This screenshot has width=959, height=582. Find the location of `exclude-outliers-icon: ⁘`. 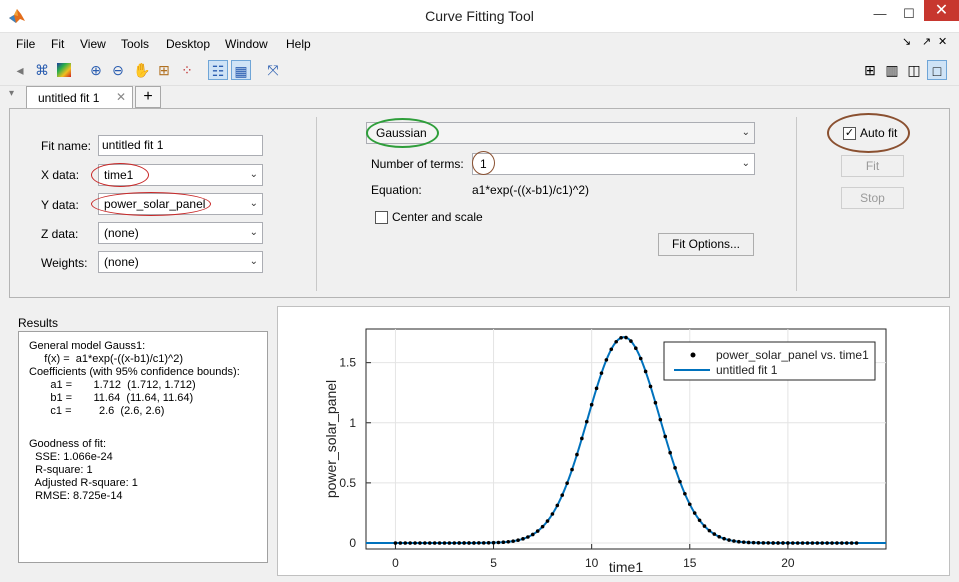

exclude-outliers-icon: ⁘ is located at coordinates (187, 70).